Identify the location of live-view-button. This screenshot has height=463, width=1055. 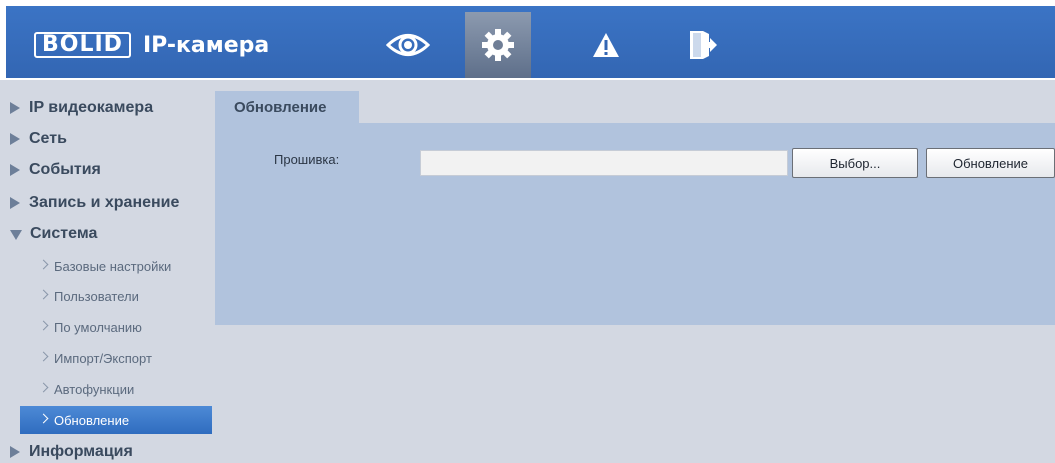
(408, 45).